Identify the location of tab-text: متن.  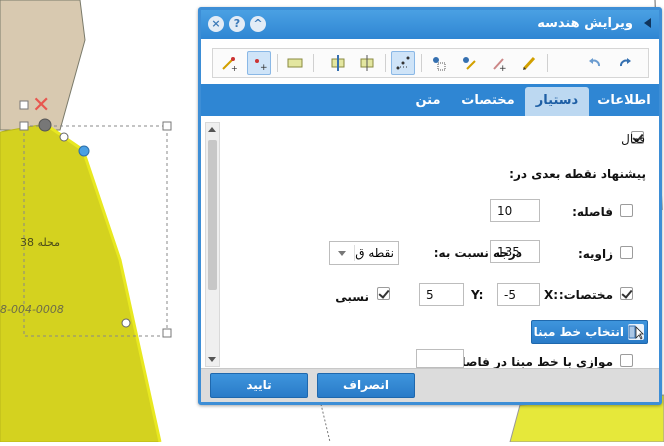
(428, 101).